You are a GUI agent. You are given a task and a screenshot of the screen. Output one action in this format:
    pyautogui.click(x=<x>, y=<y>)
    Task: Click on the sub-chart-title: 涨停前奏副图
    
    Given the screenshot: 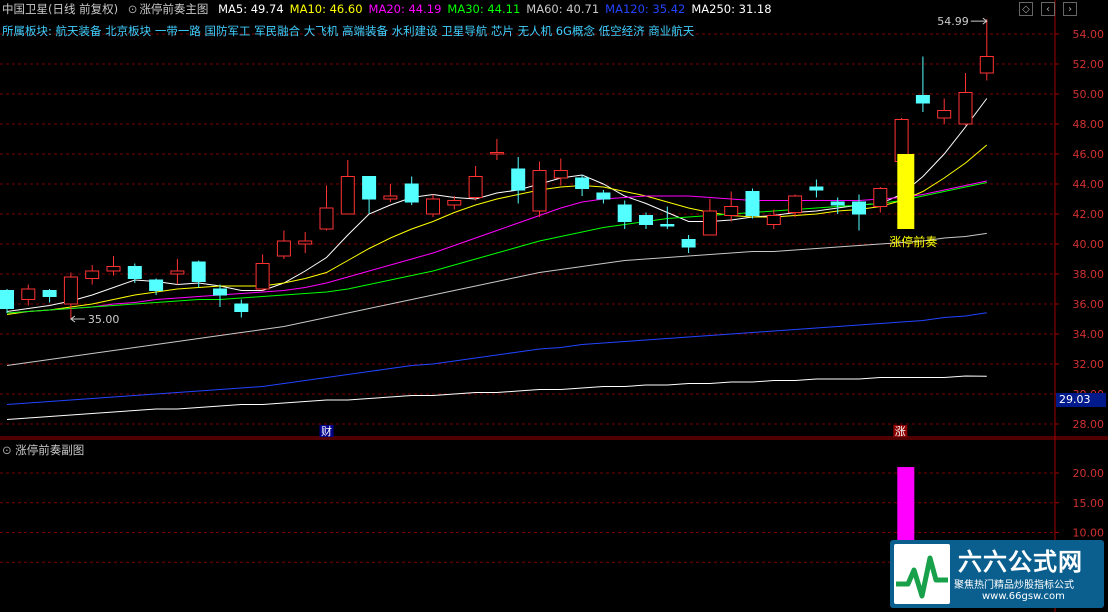 What is the action you would take?
    pyautogui.click(x=49, y=450)
    